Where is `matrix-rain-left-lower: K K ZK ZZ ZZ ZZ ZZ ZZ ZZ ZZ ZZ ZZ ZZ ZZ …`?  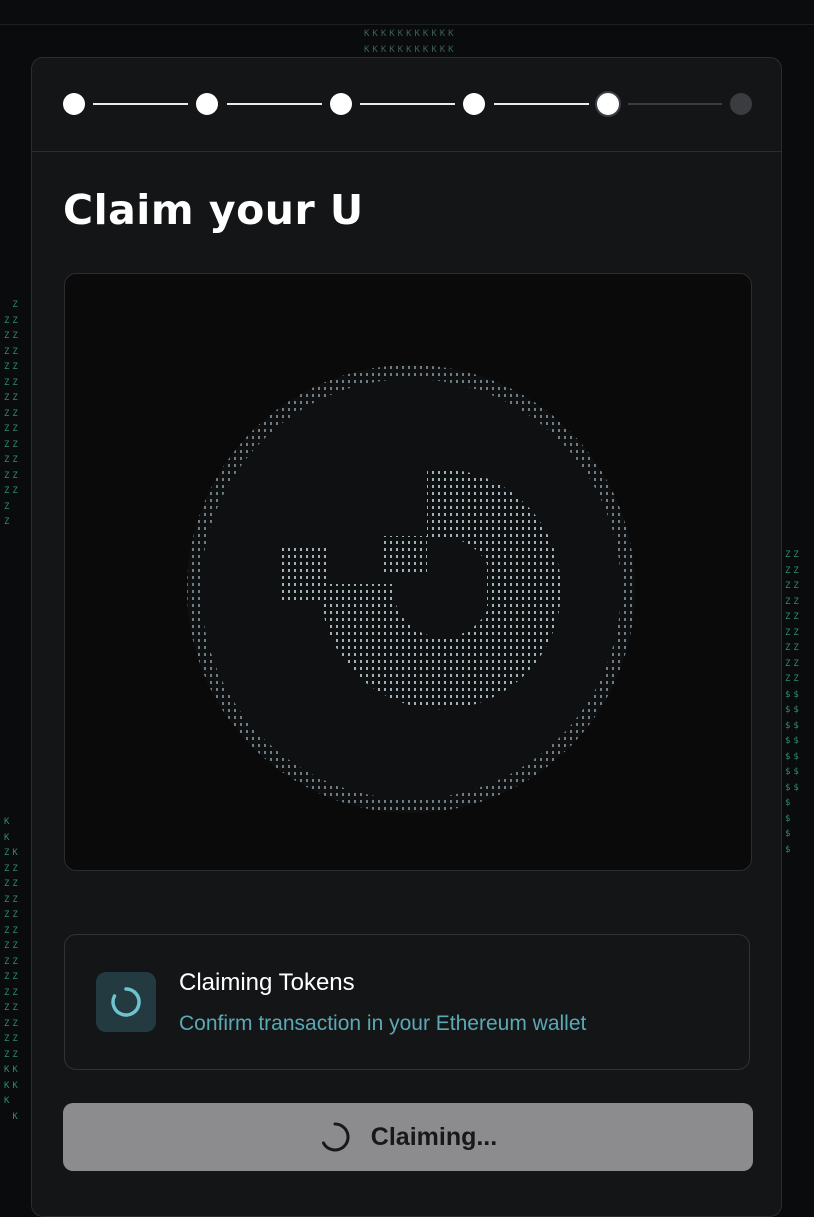
matrix-rain-left-lower: K K ZK ZZ ZZ ZZ ZZ ZZ ZZ ZZ ZZ ZZ ZZ ZZ … is located at coordinates (12, 969).